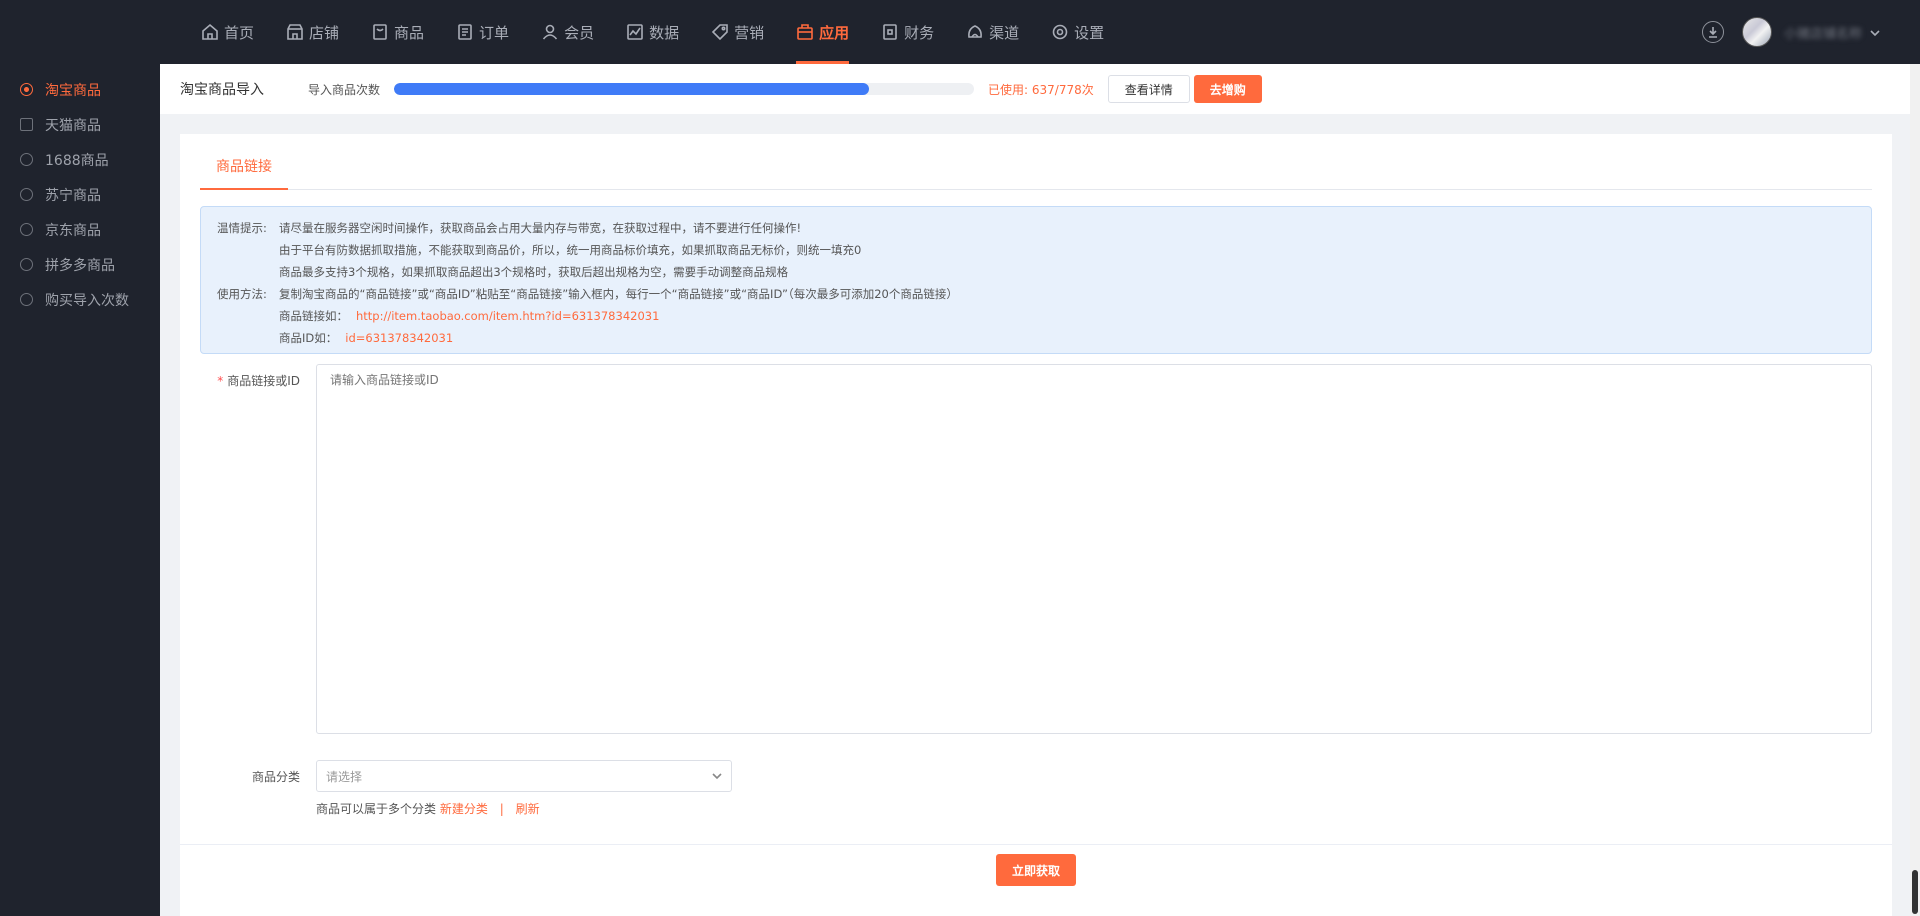 This screenshot has height=916, width=1920. I want to click on nav-channel: 渠道, so click(992, 32).